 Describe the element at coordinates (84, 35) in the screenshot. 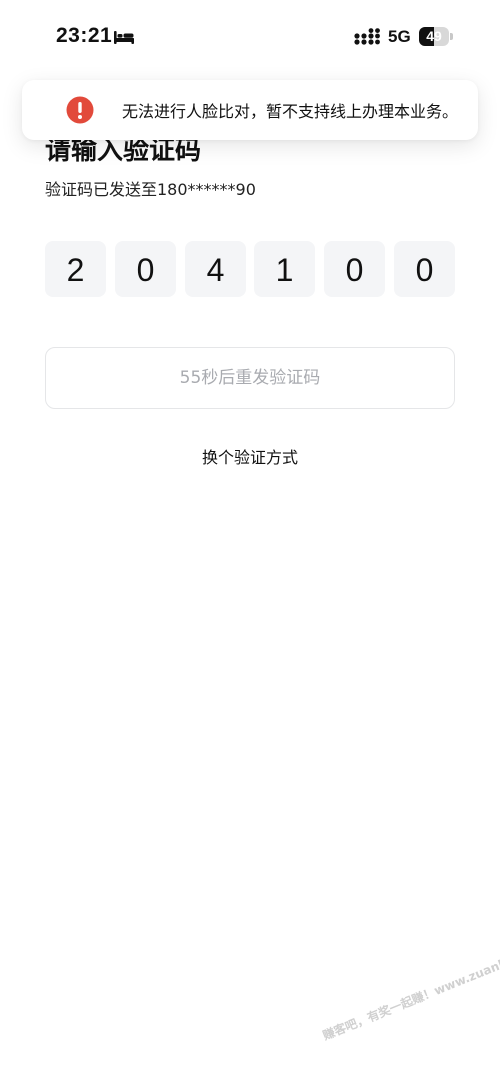

I see `status-time: 23:21` at that location.